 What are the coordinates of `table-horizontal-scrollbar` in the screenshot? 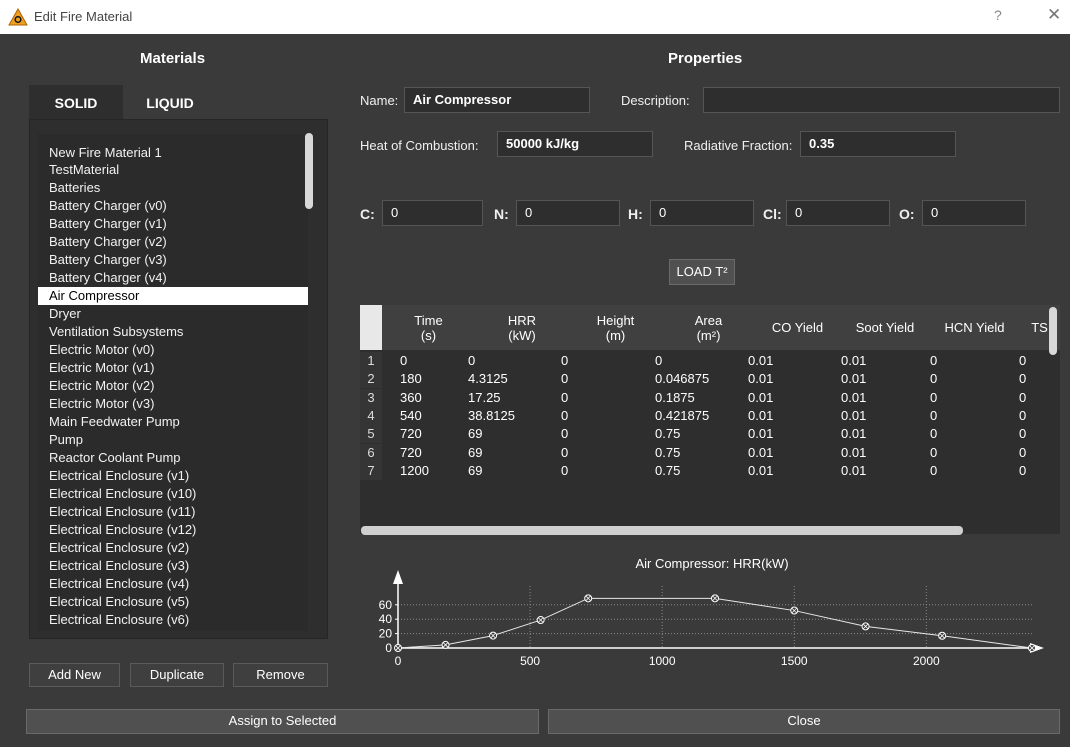 It's located at (662, 530).